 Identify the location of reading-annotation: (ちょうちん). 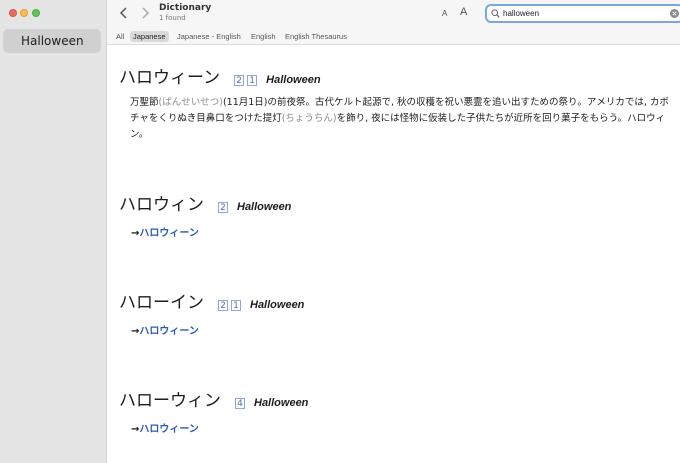
(309, 118).